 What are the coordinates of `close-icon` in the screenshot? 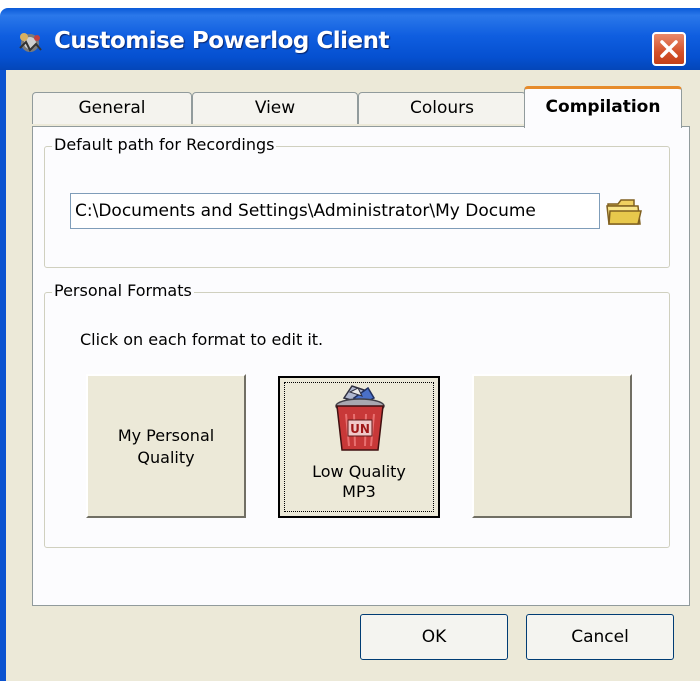 It's located at (669, 49).